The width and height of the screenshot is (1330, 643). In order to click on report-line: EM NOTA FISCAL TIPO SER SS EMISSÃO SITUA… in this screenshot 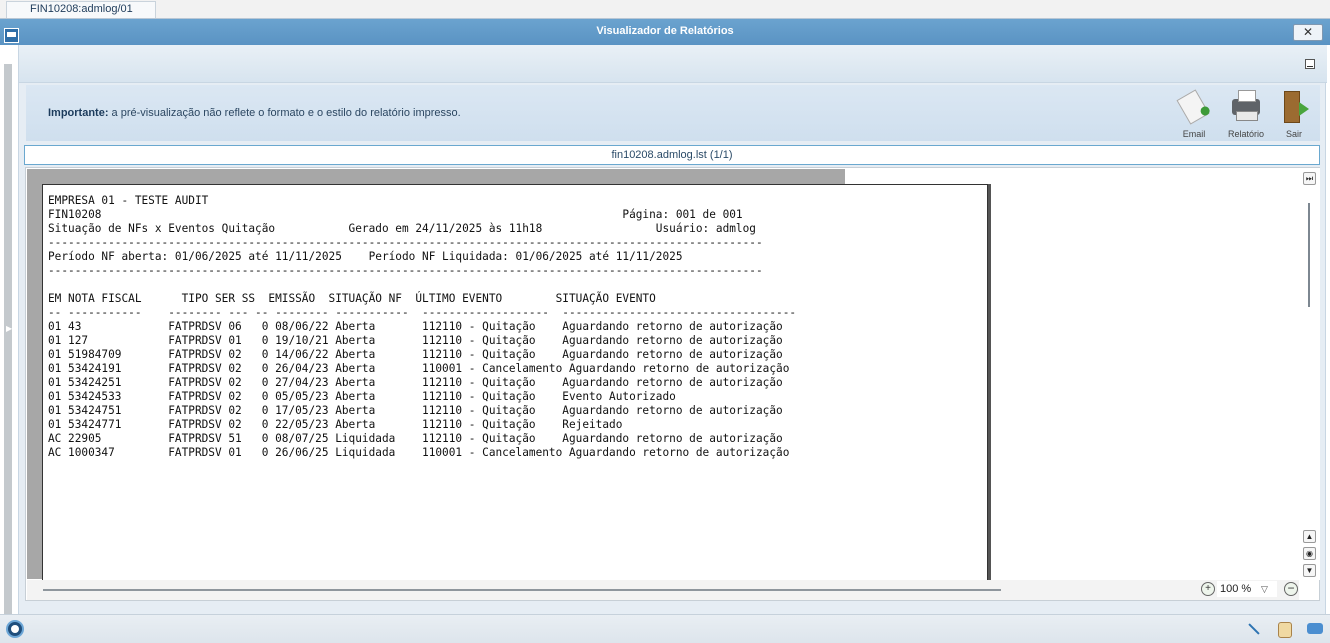, I will do `click(352, 298)`.